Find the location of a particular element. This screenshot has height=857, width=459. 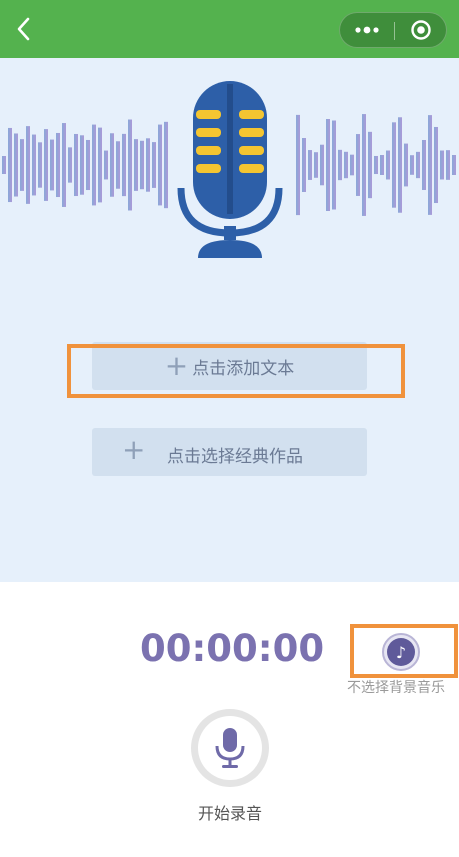

music-note-icon: ♪ is located at coordinates (401, 652).